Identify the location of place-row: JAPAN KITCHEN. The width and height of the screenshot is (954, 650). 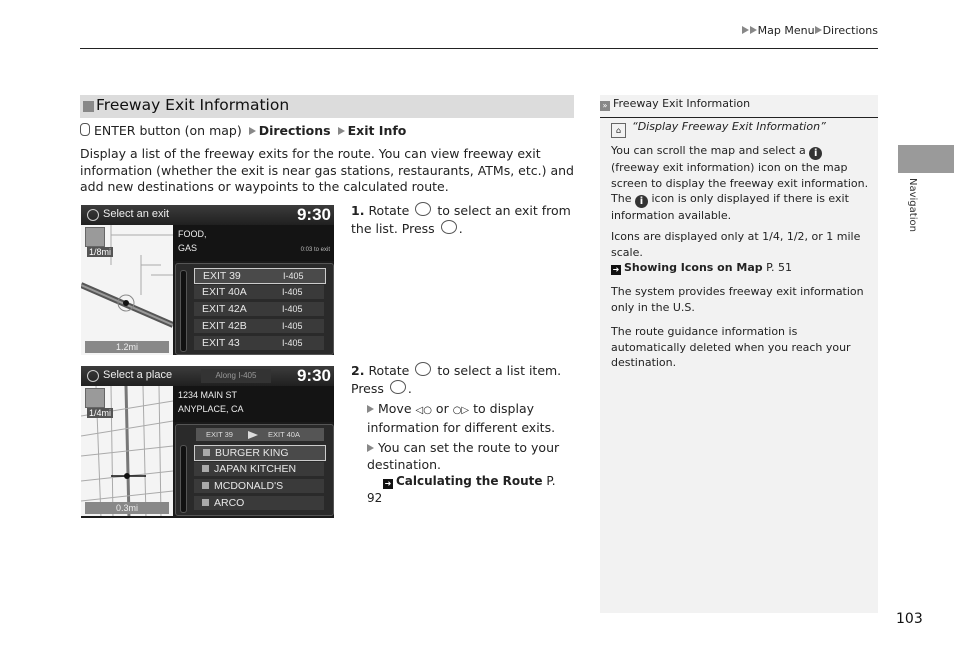
(259, 469).